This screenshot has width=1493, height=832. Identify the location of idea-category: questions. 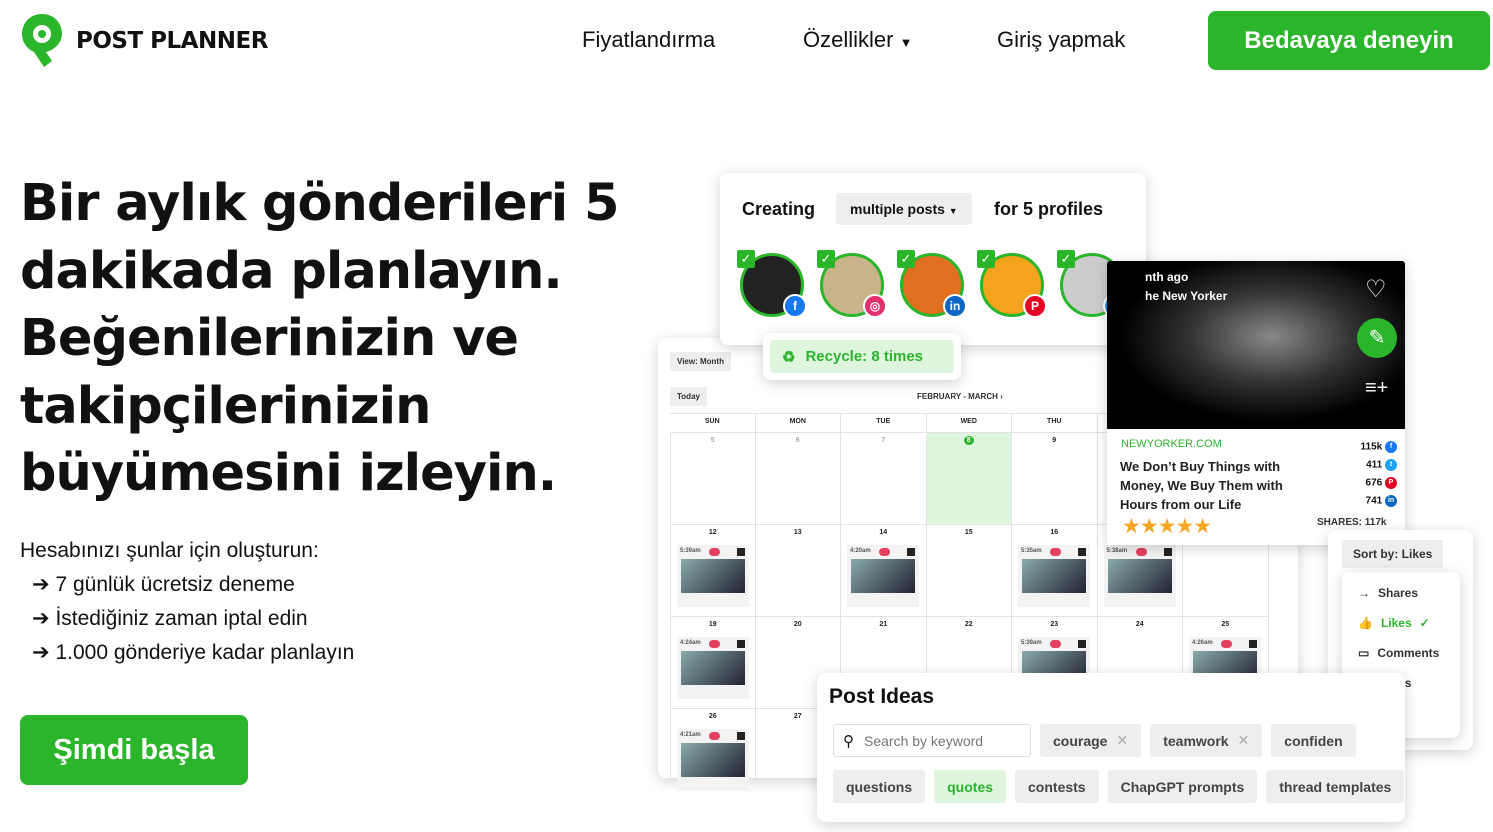
(879, 786).